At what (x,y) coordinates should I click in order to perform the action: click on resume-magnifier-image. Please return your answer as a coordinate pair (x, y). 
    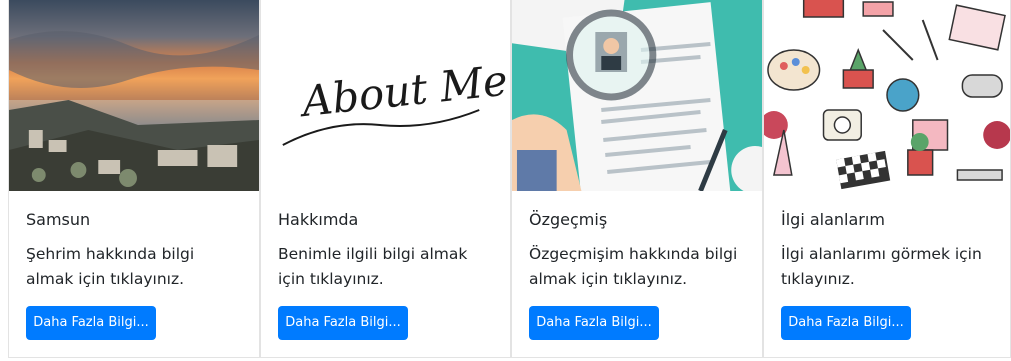
    Looking at the image, I should click on (637, 95).